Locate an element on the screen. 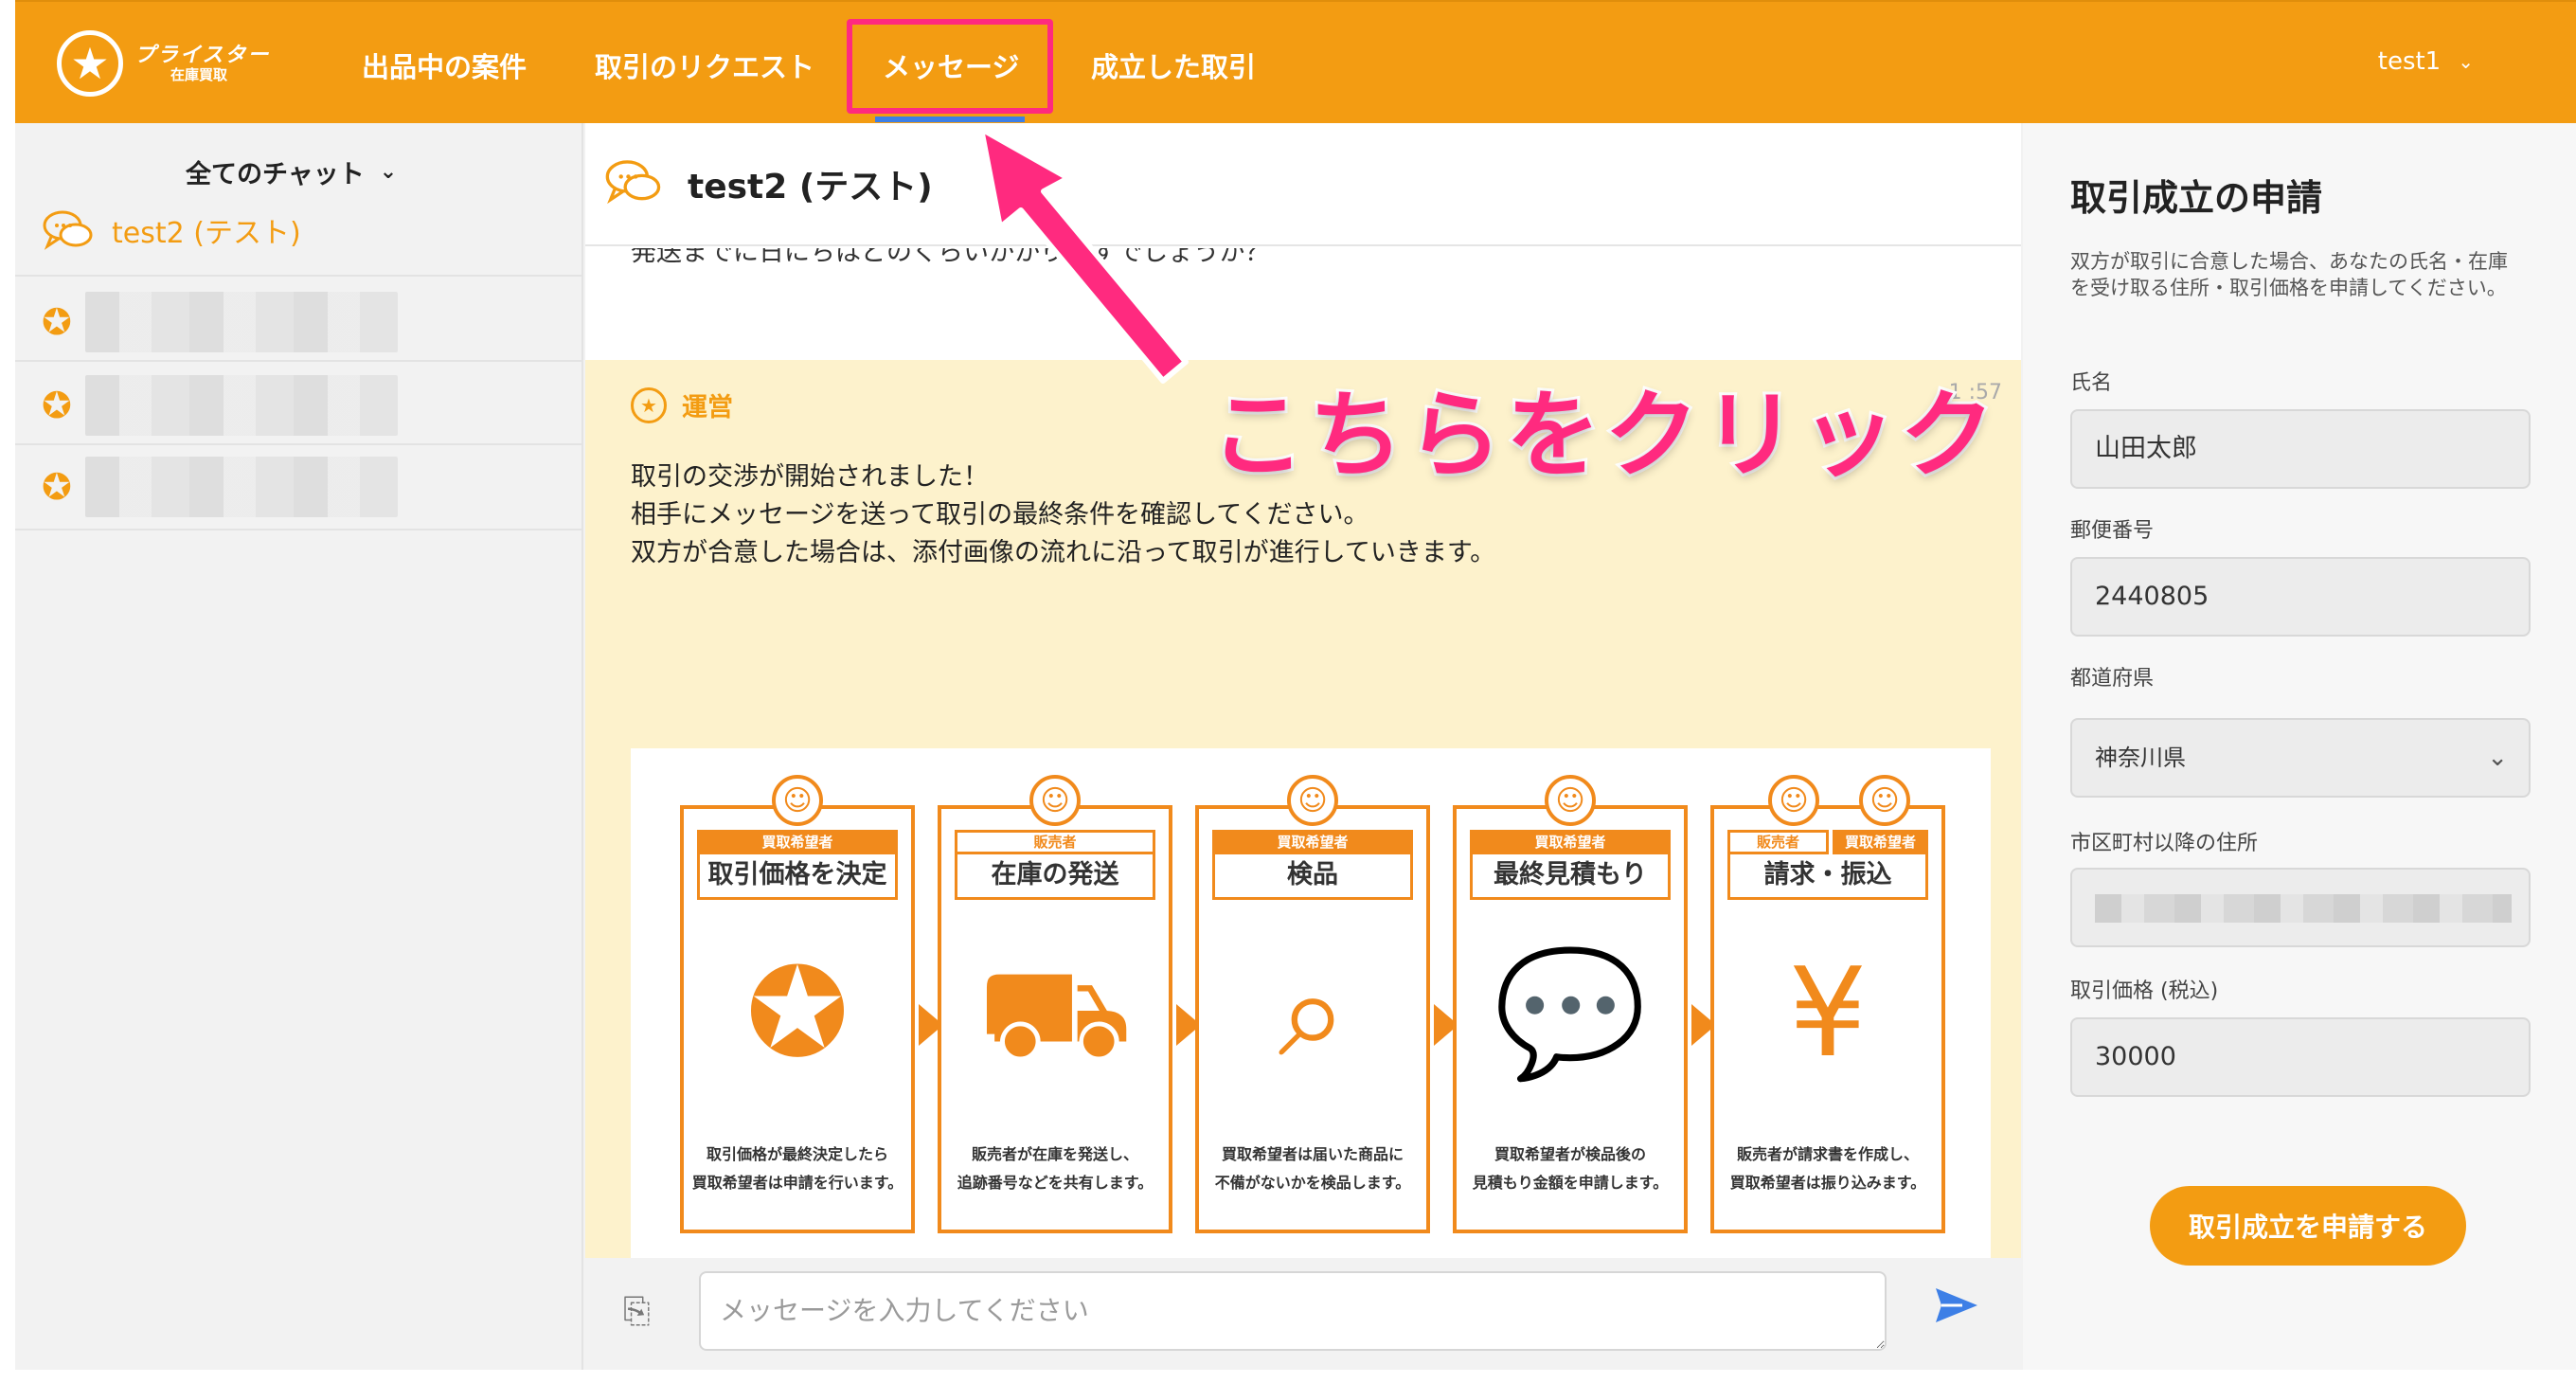 Image resolution: width=2576 pixels, height=1383 pixels. step-description: 取引価格が最終決定したら 買取希望者は申請を行います。 is located at coordinates (797, 1168).